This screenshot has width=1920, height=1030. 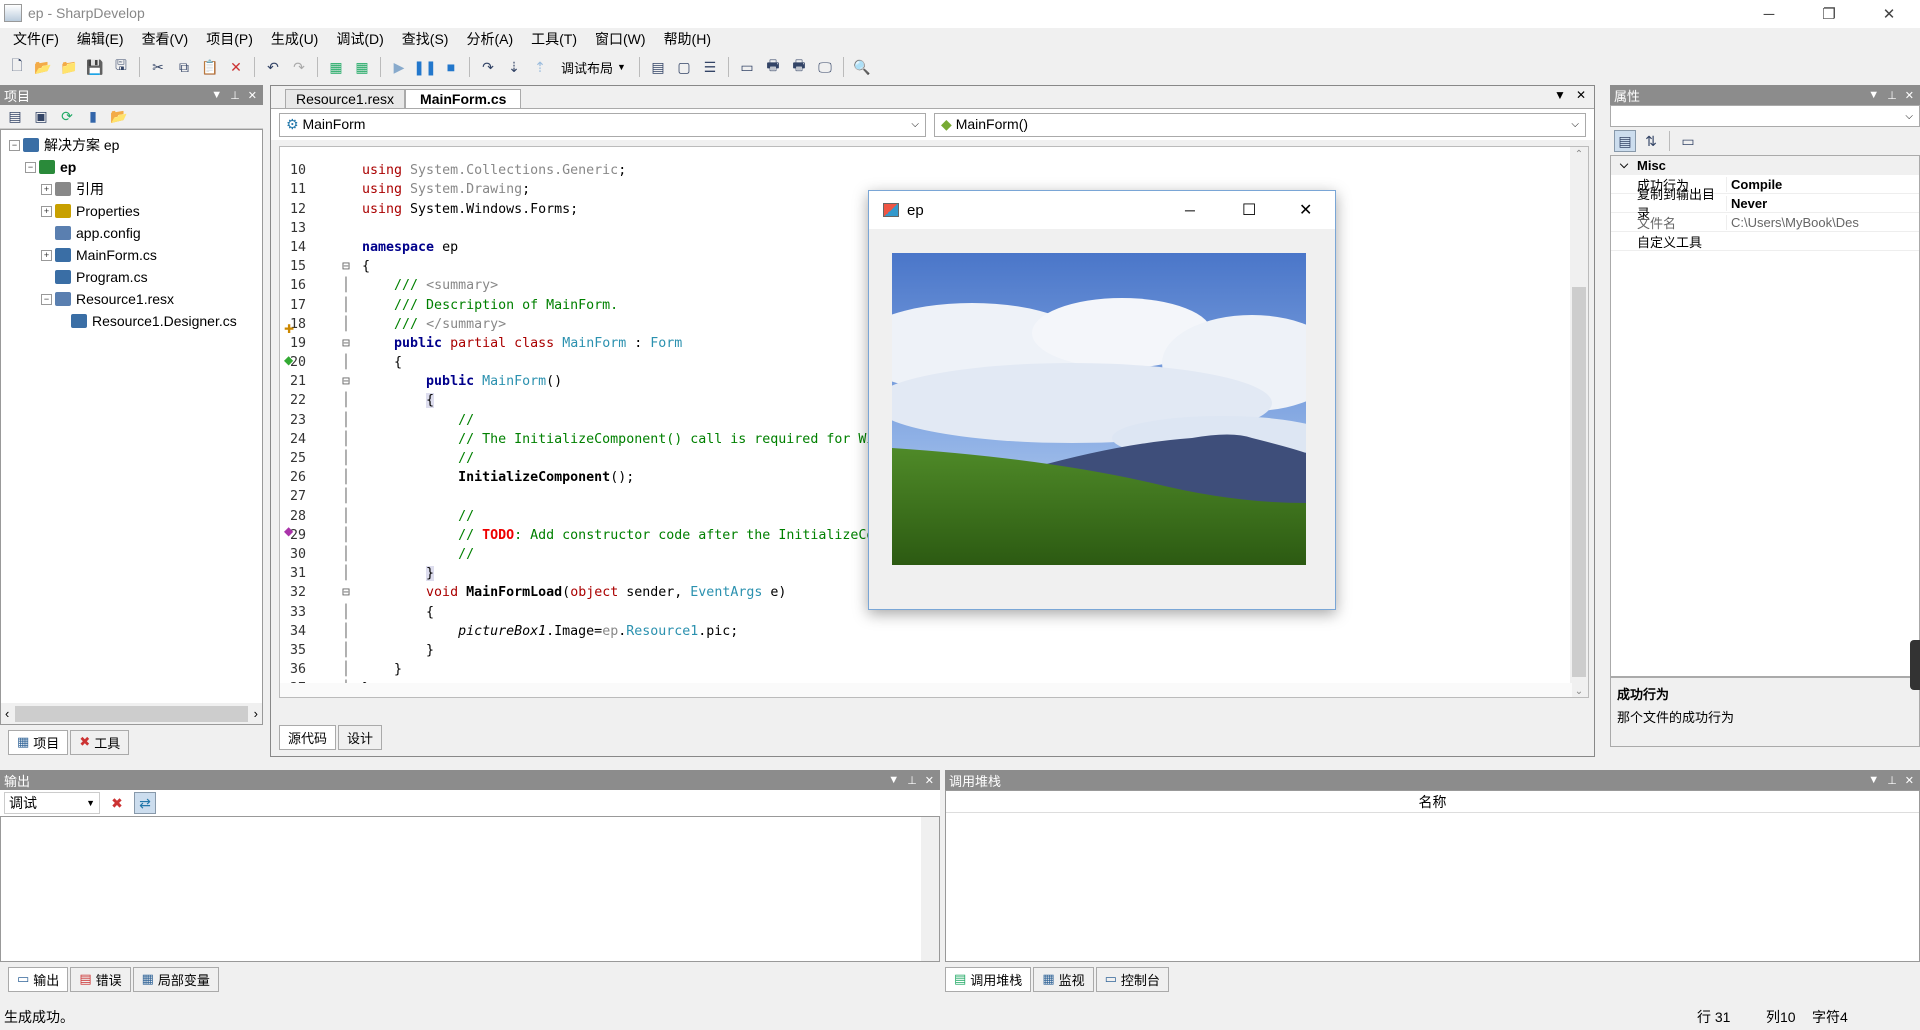 What do you see at coordinates (1769, 14) in the screenshot?
I see `minimize-button: ─` at bounding box center [1769, 14].